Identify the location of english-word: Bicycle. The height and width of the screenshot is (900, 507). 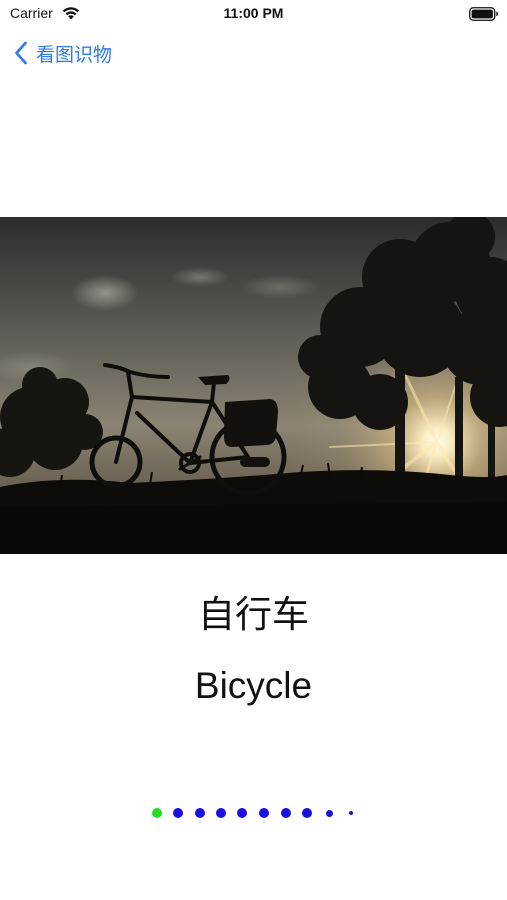
(253, 685).